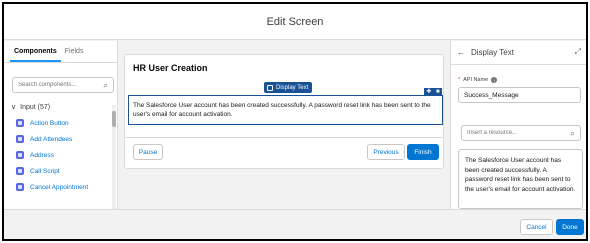 Image resolution: width=590 pixels, height=243 pixels. I want to click on info-icon: i, so click(494, 80).